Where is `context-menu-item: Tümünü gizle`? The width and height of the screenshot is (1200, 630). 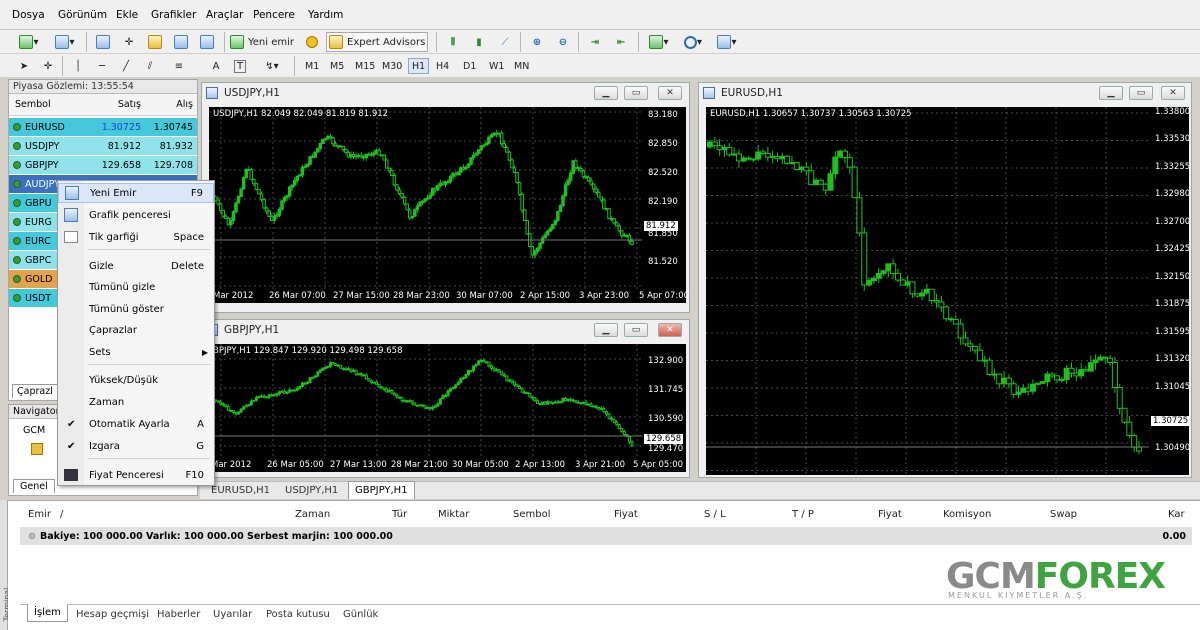 context-menu-item: Tümünü gizle is located at coordinates (136, 287).